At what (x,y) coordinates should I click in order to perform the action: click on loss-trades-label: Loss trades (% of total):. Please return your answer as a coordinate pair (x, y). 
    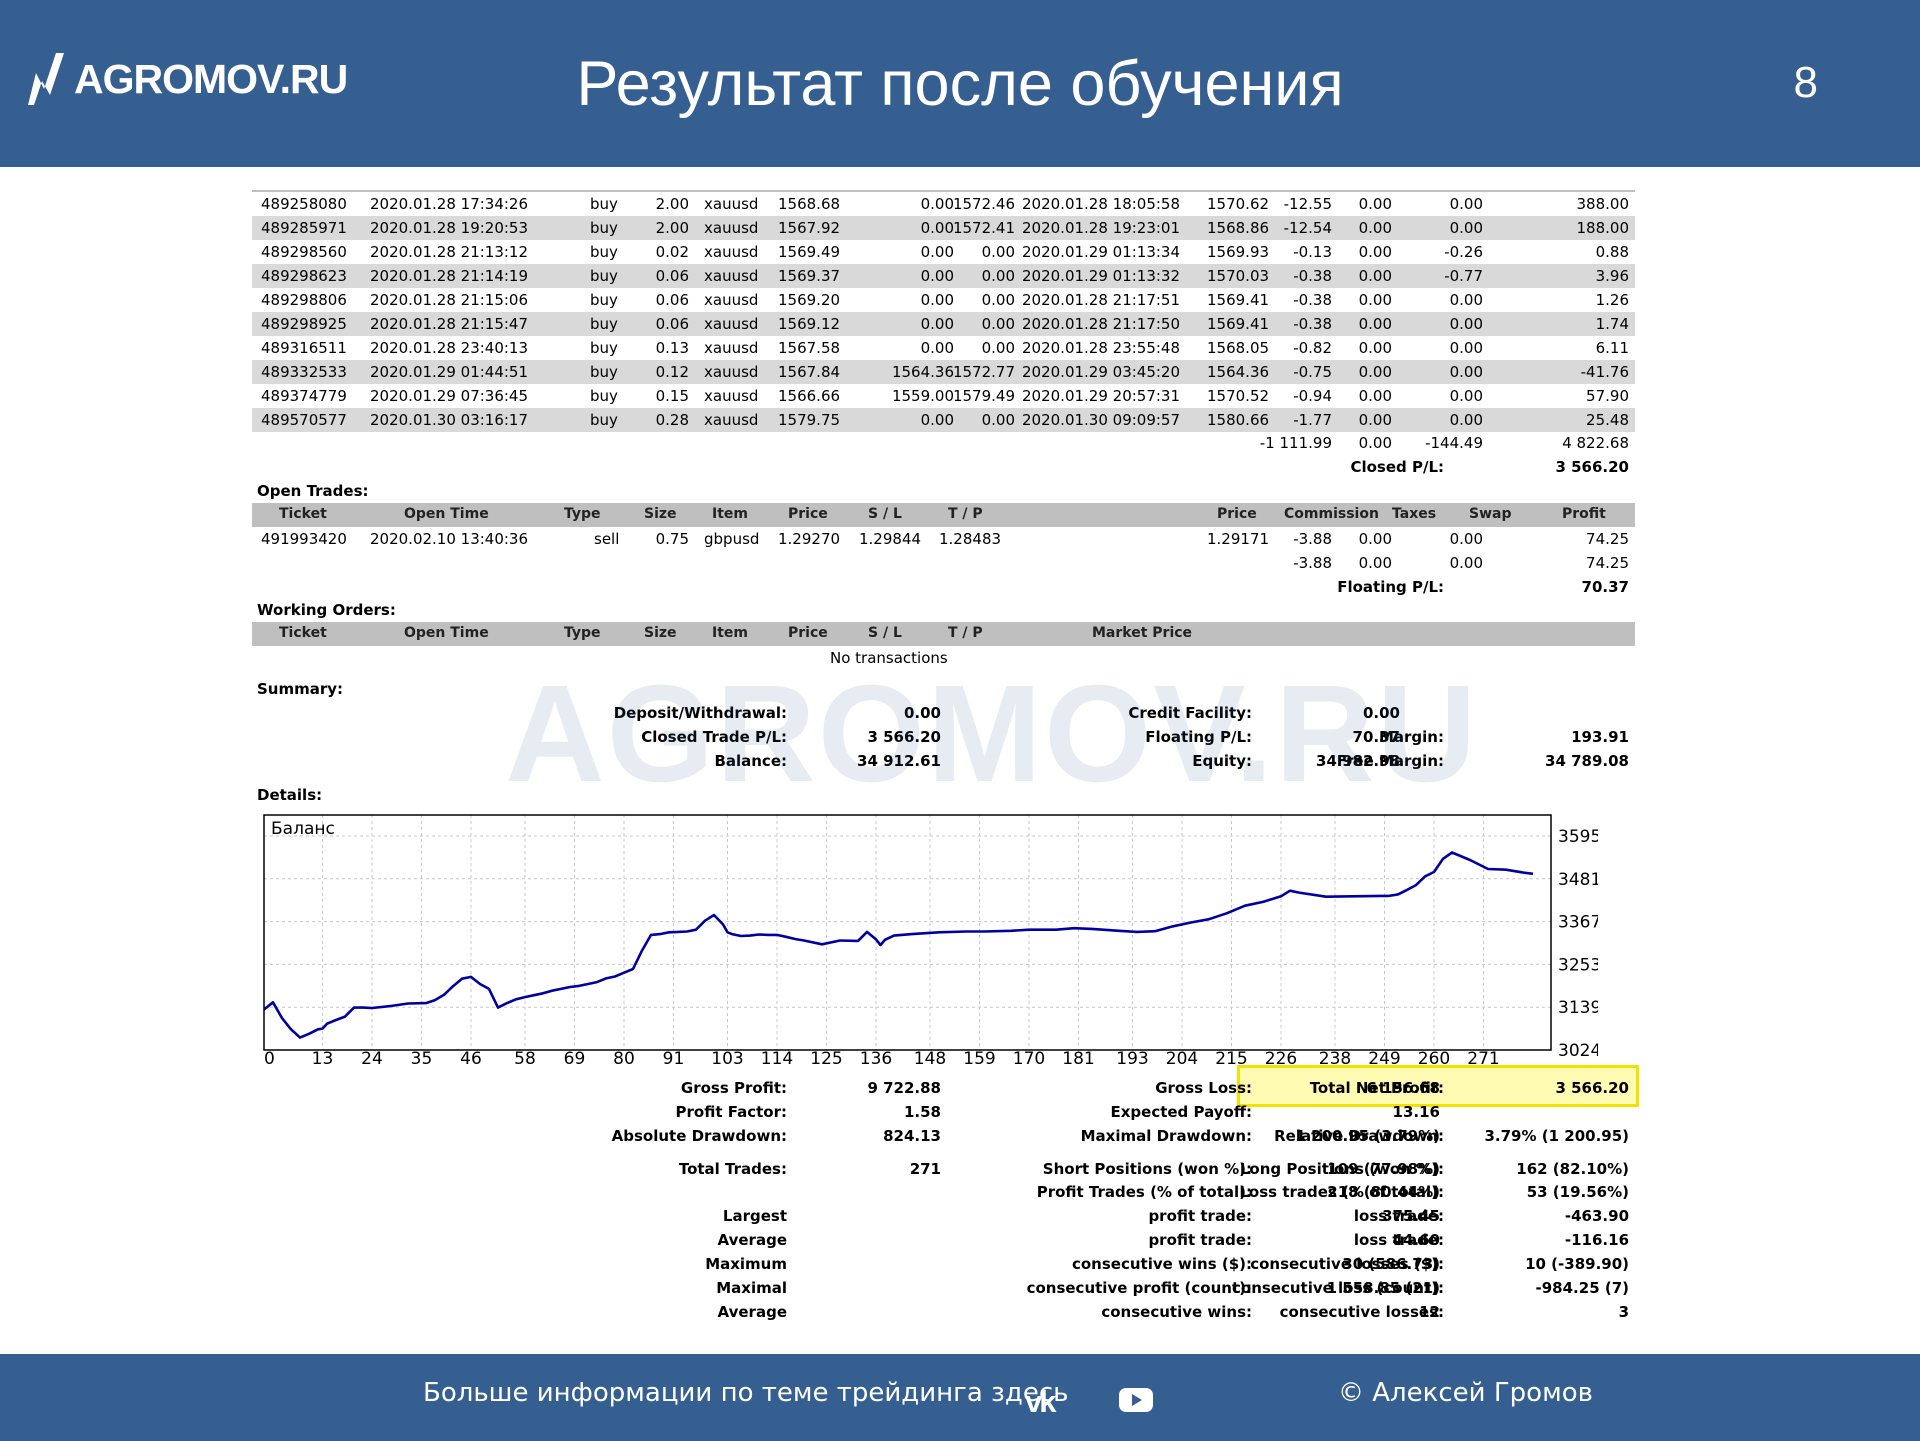
    Looking at the image, I should click on (1341, 1192).